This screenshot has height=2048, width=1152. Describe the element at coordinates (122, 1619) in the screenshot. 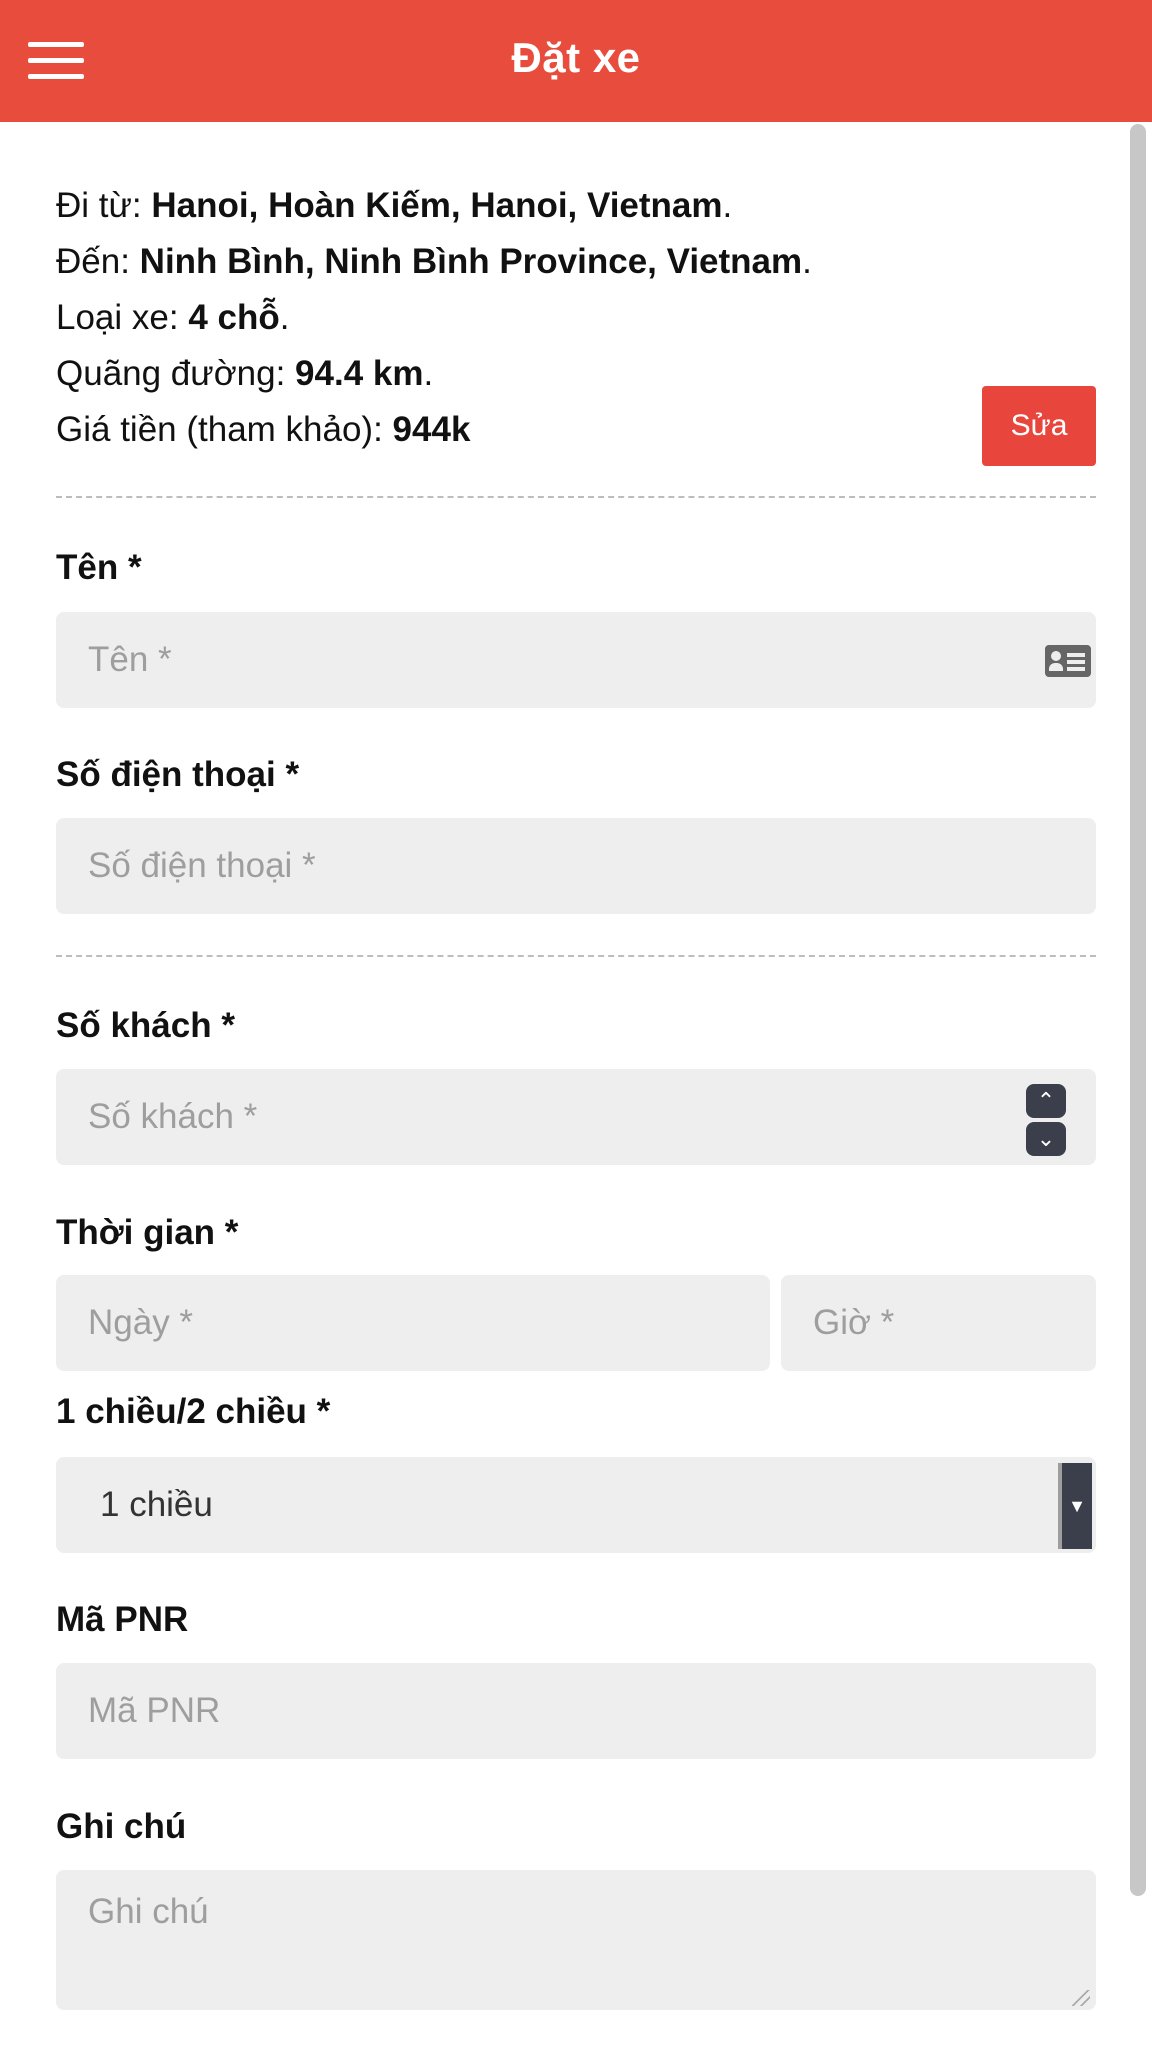

I see `pnr-label: Mã PNR` at that location.